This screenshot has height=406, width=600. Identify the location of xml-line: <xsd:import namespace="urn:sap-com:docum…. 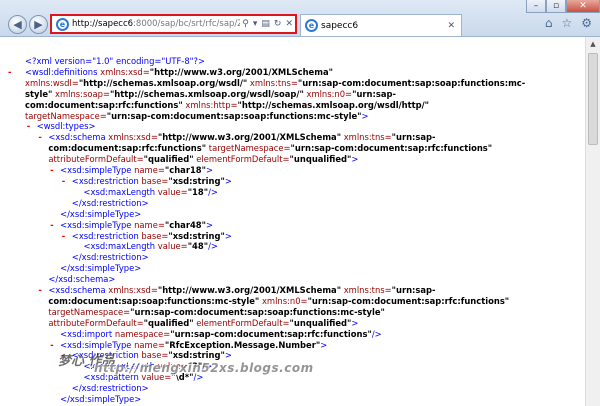
(292, 334).